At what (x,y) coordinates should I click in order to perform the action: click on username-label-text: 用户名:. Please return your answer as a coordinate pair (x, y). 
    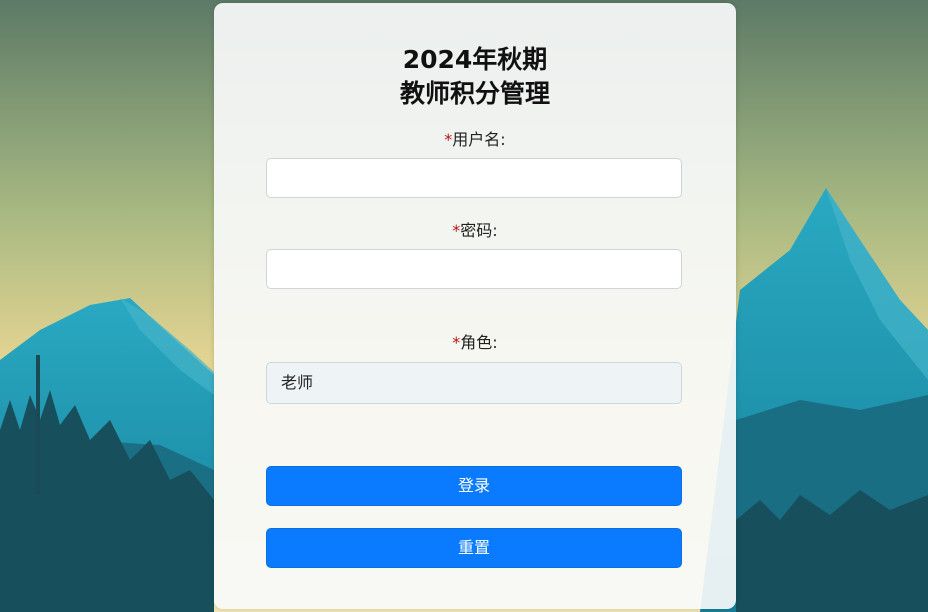
    Looking at the image, I should click on (479, 139).